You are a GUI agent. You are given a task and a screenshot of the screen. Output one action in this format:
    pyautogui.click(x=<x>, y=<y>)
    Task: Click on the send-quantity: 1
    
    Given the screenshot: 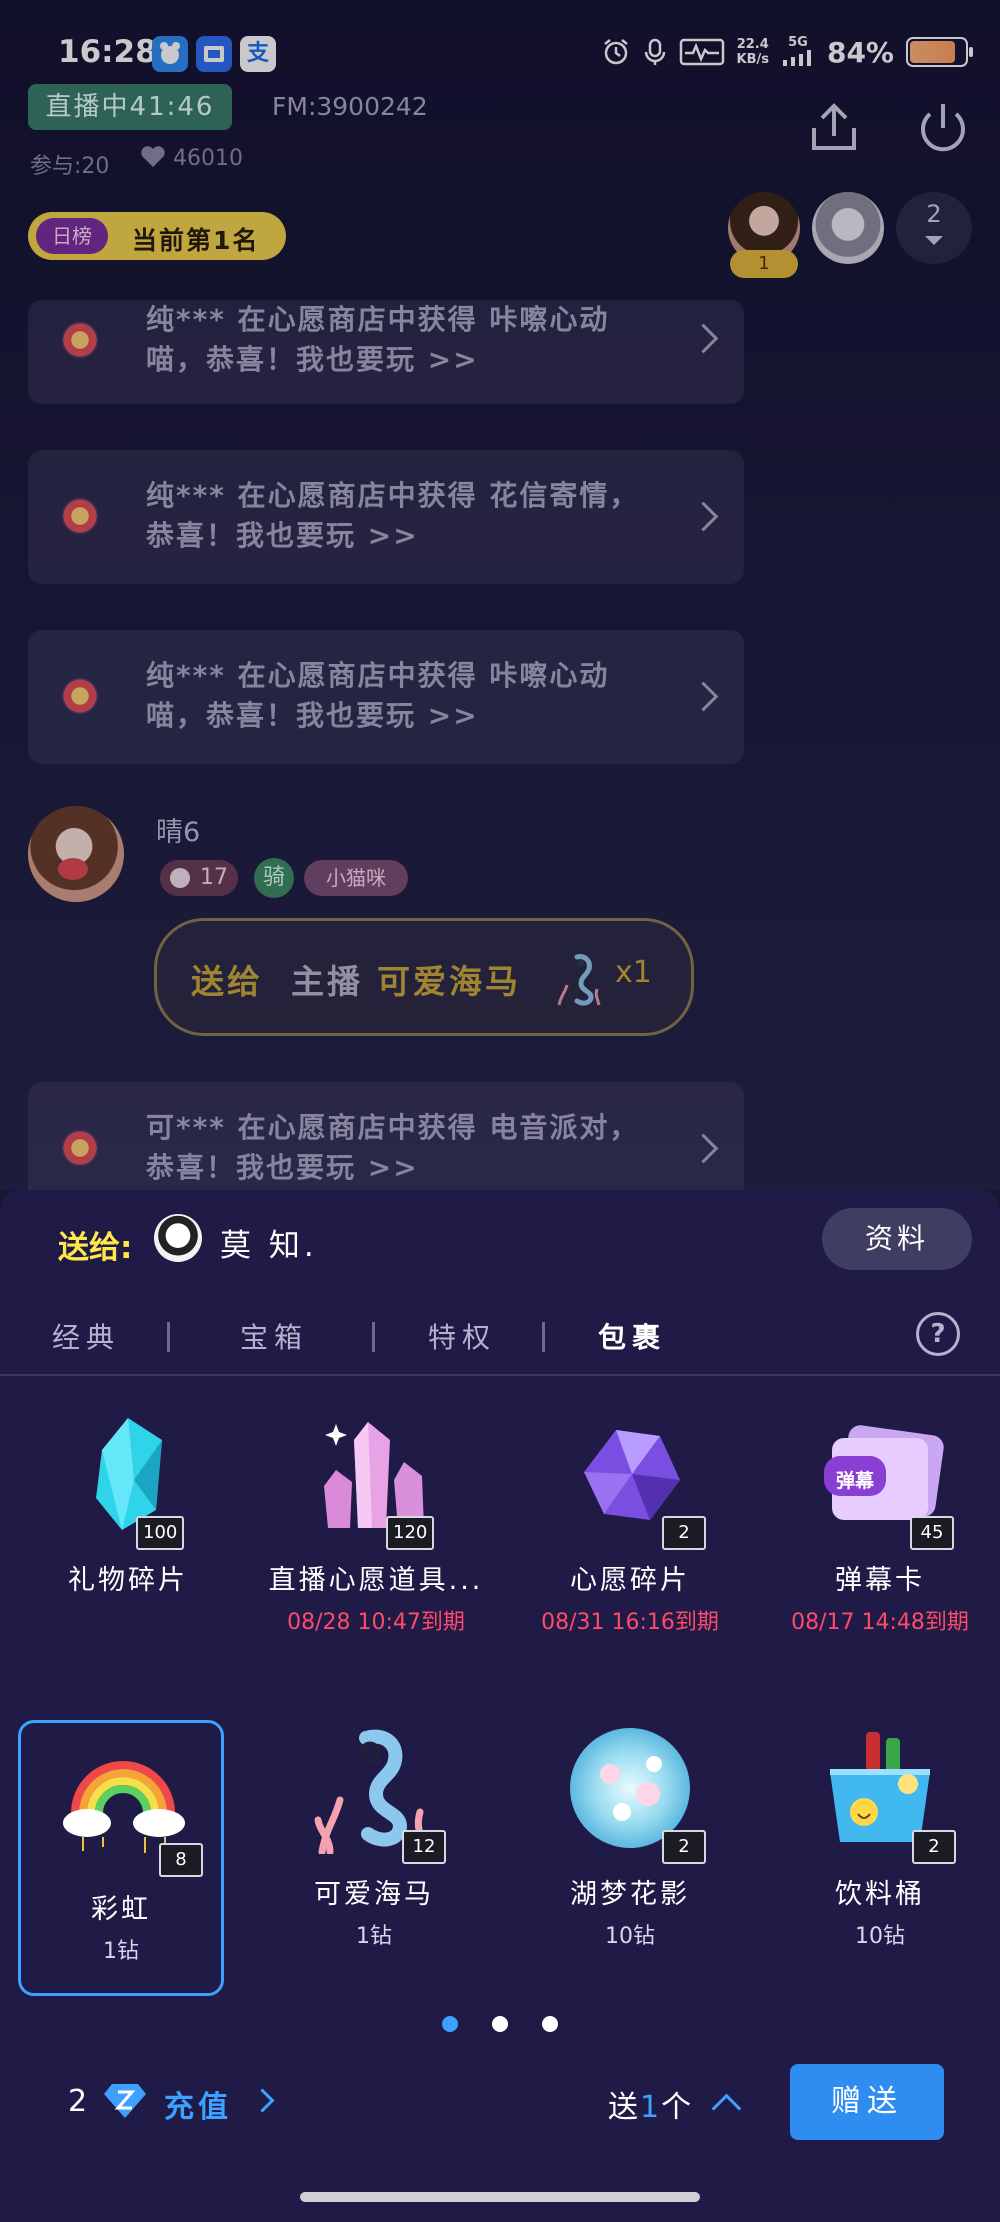 What is the action you would take?
    pyautogui.click(x=651, y=2107)
    